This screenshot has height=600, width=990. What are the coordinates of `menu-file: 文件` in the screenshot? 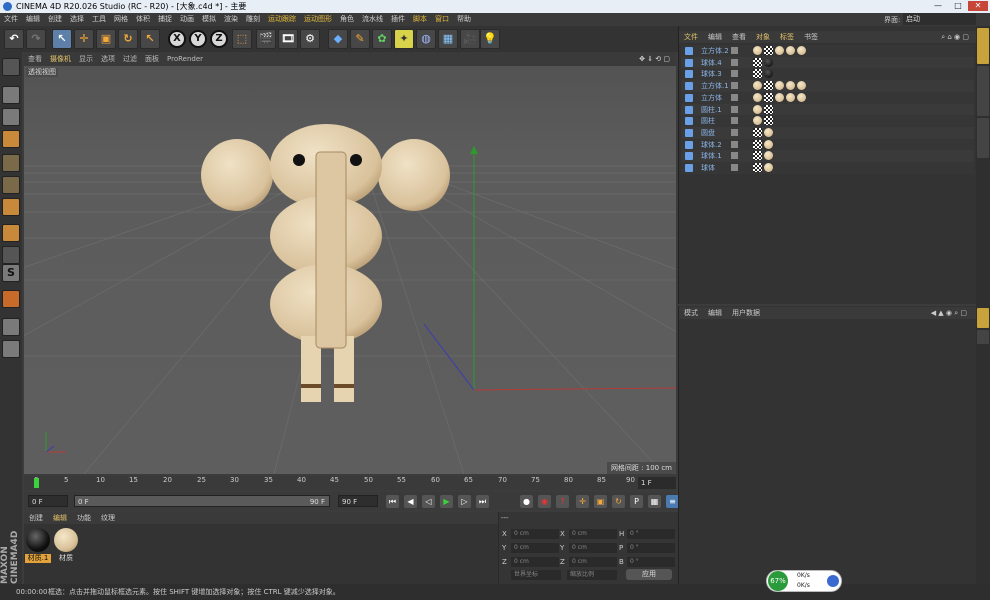 It's located at (11, 19).